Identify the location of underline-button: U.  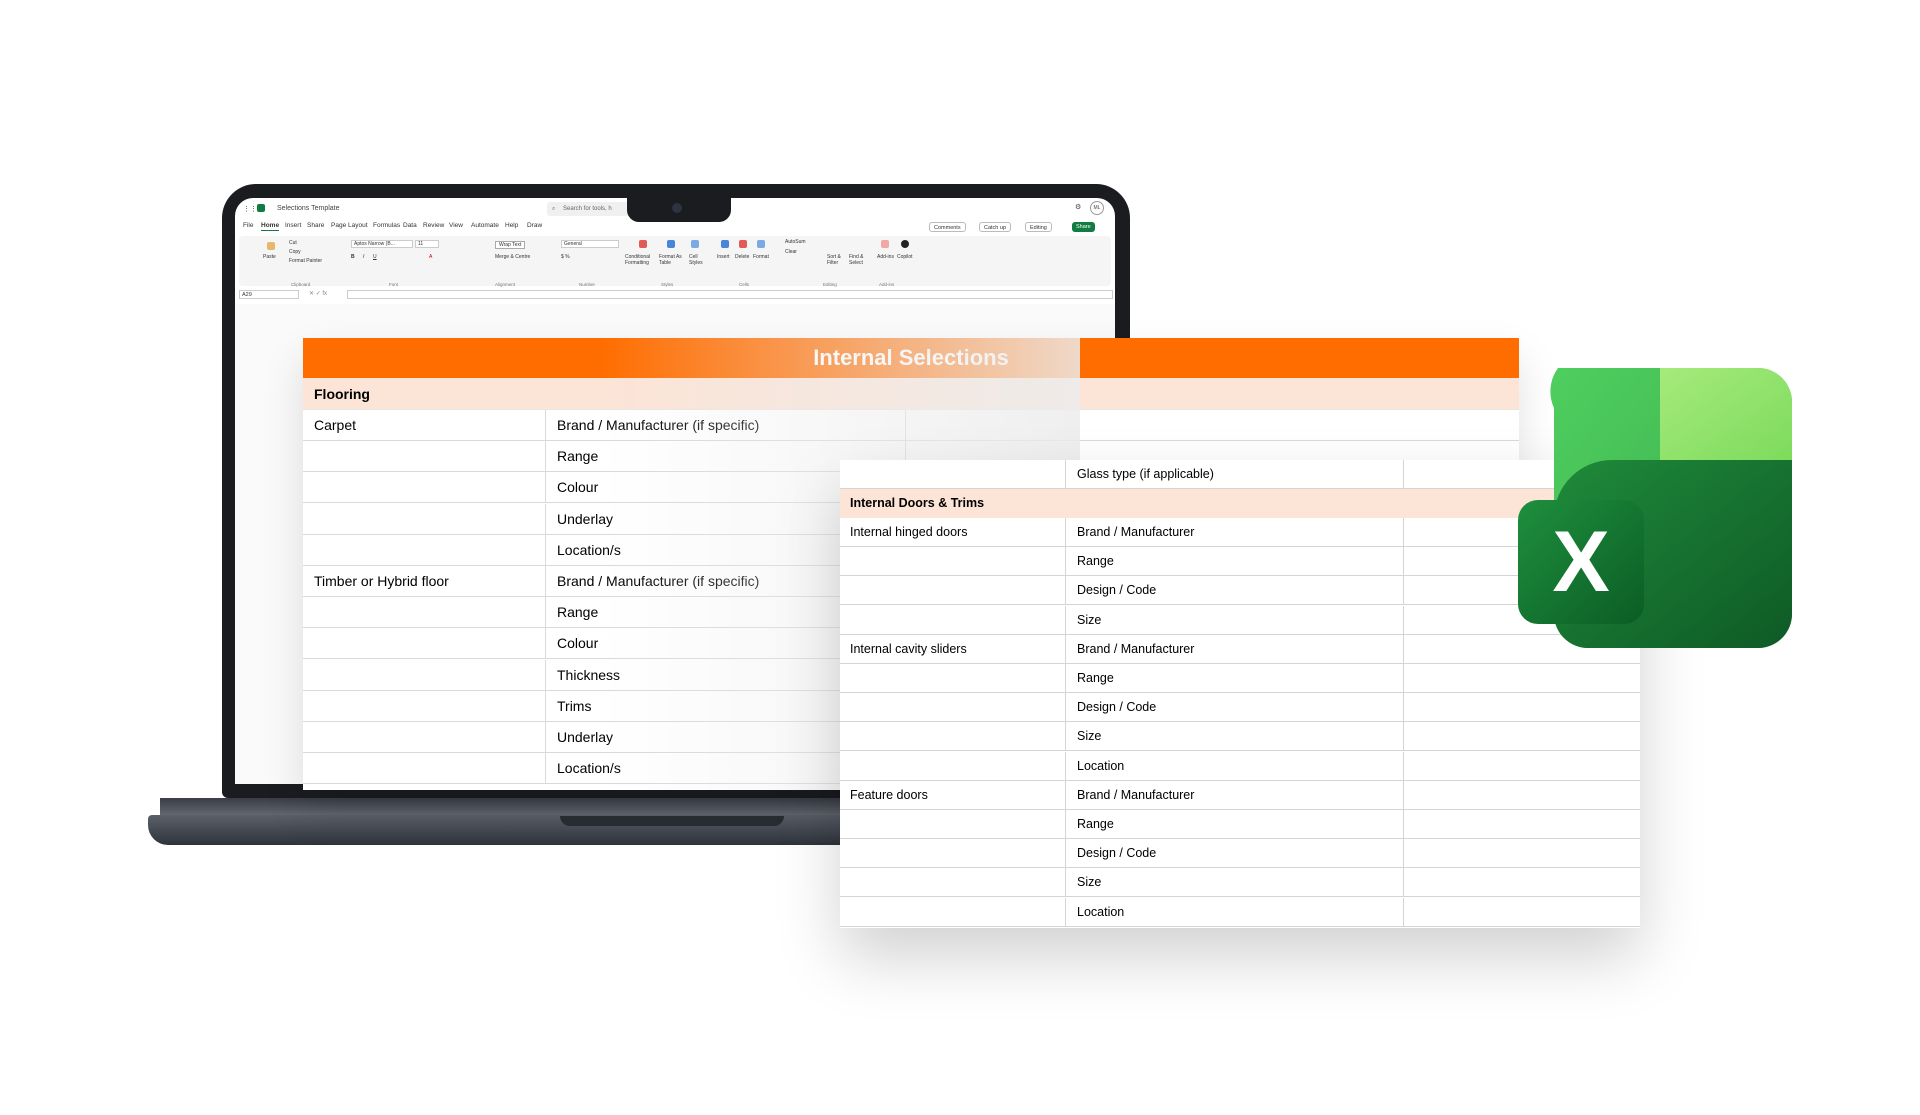
(375, 257).